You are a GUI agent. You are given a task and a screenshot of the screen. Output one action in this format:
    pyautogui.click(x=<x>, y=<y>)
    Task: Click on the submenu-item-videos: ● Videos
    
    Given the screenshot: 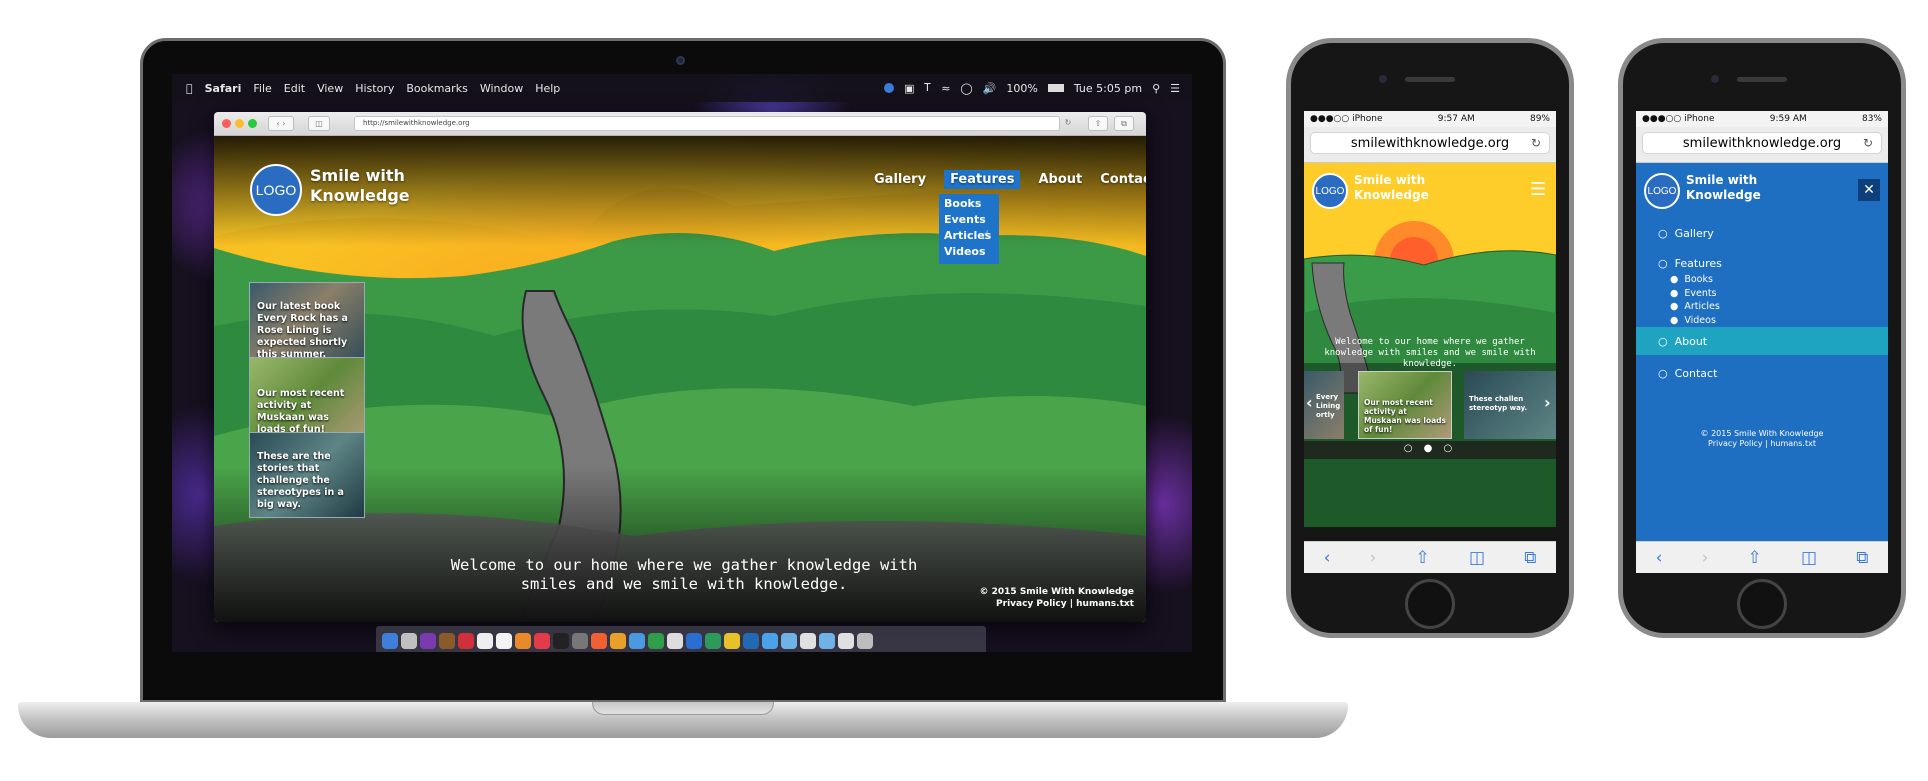 What is the action you would take?
    pyautogui.click(x=1695, y=321)
    